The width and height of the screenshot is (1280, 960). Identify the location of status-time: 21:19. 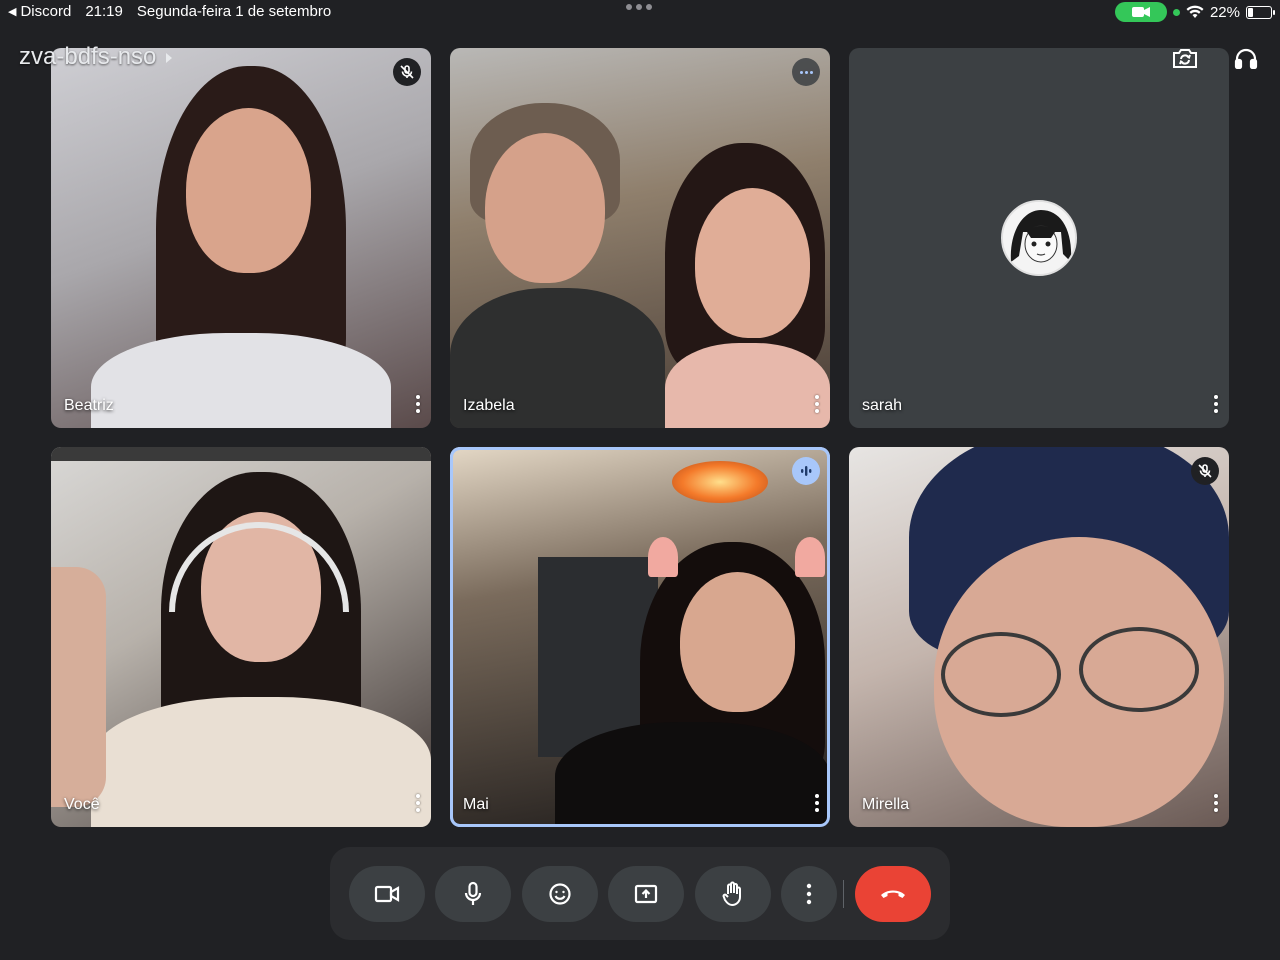
(104, 11).